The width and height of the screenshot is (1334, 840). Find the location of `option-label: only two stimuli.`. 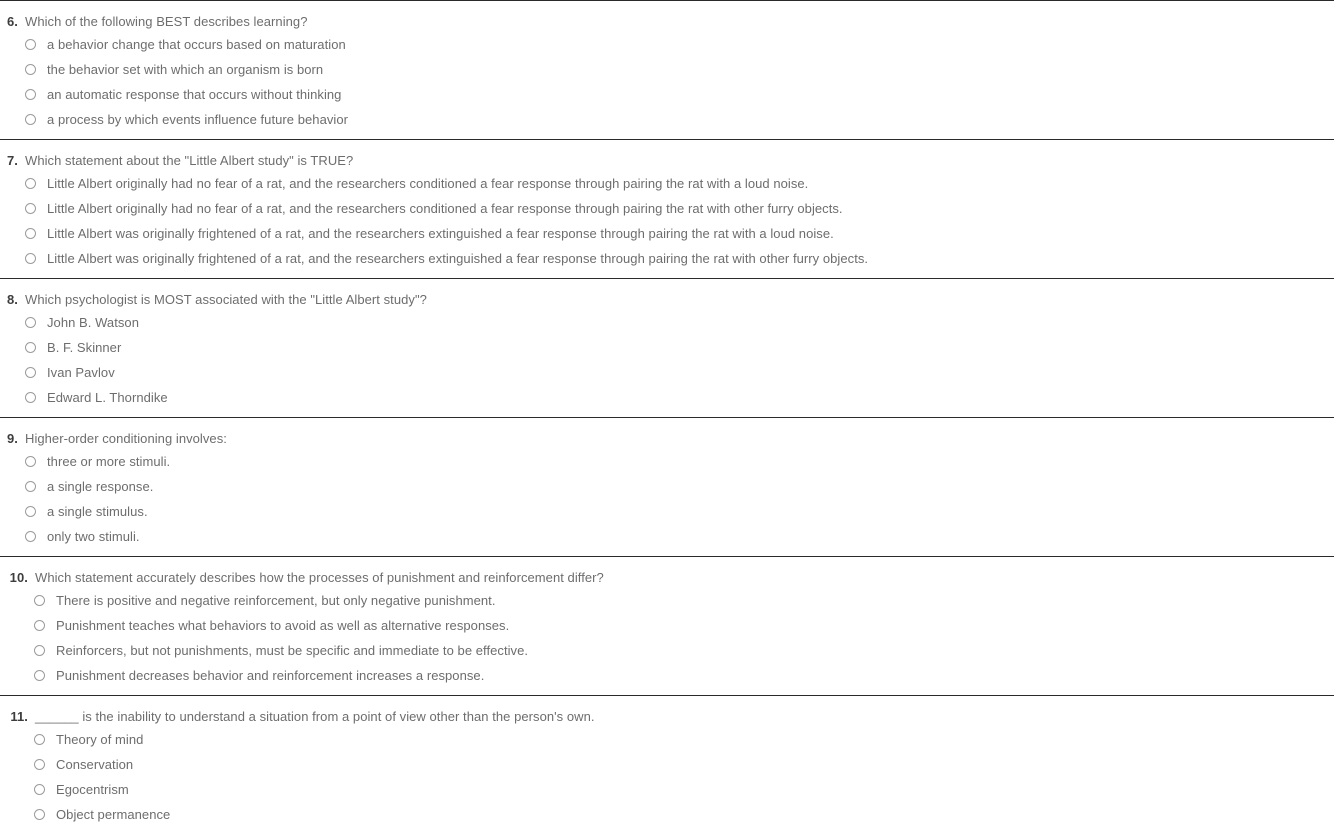

option-label: only two stimuli. is located at coordinates (88, 536).